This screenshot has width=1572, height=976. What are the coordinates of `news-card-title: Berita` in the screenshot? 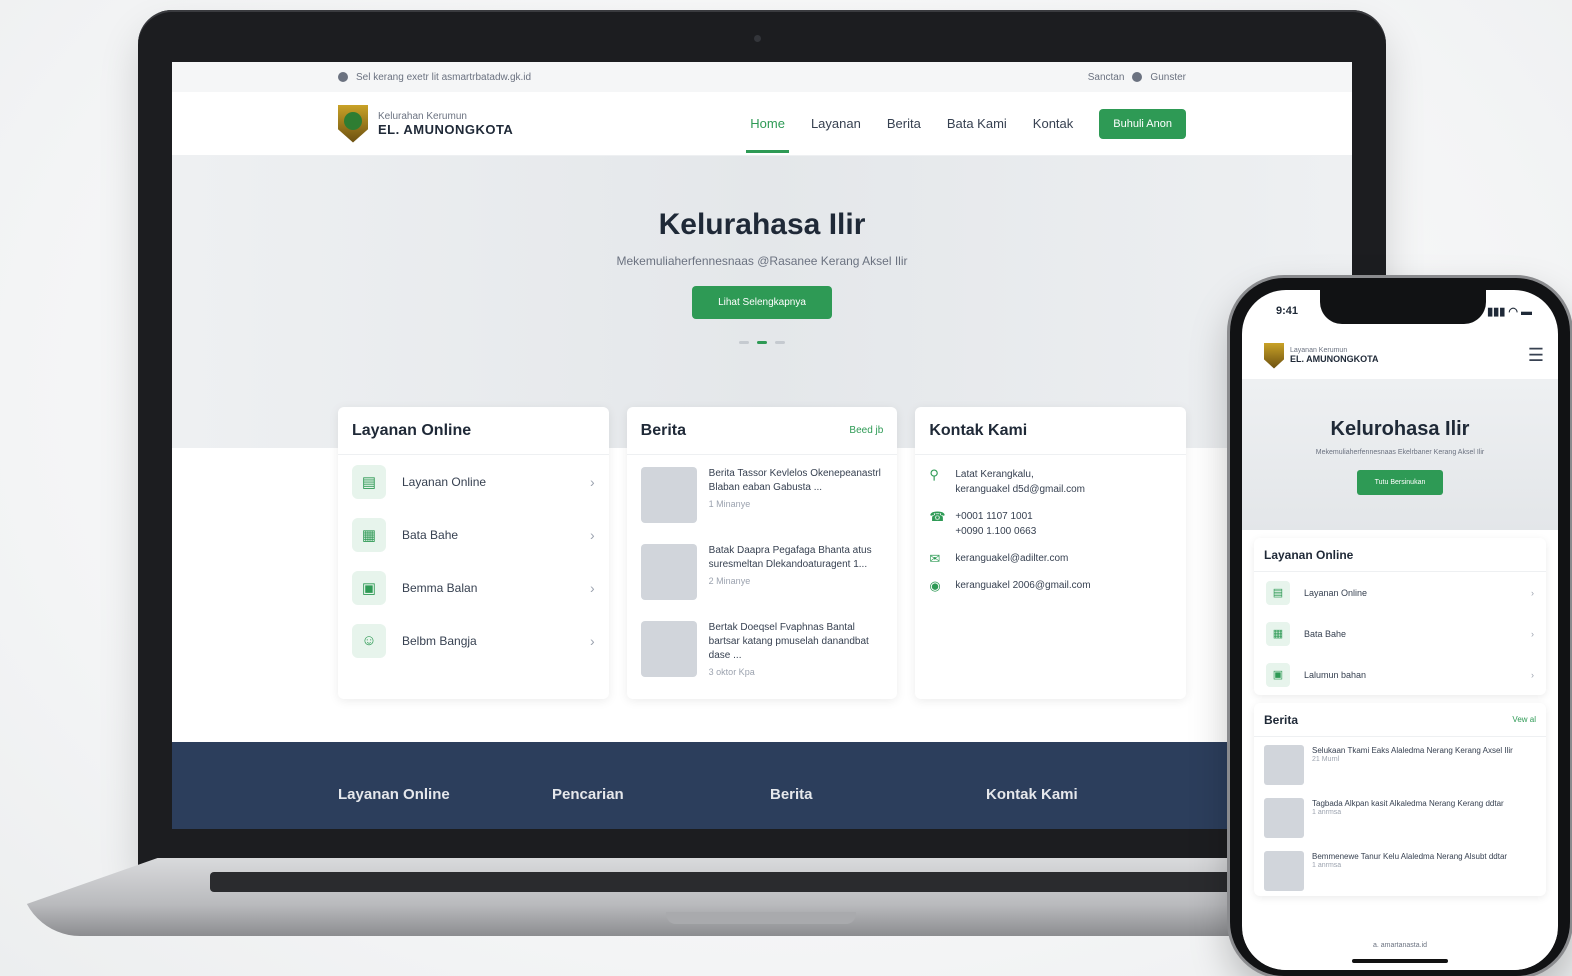 It's located at (663, 430).